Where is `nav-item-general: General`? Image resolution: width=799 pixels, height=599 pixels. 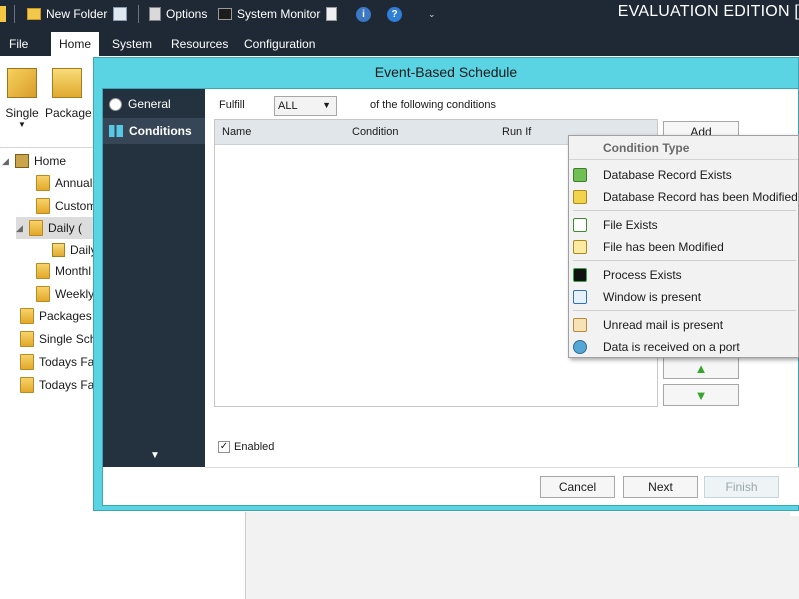 nav-item-general: General is located at coordinates (154, 104).